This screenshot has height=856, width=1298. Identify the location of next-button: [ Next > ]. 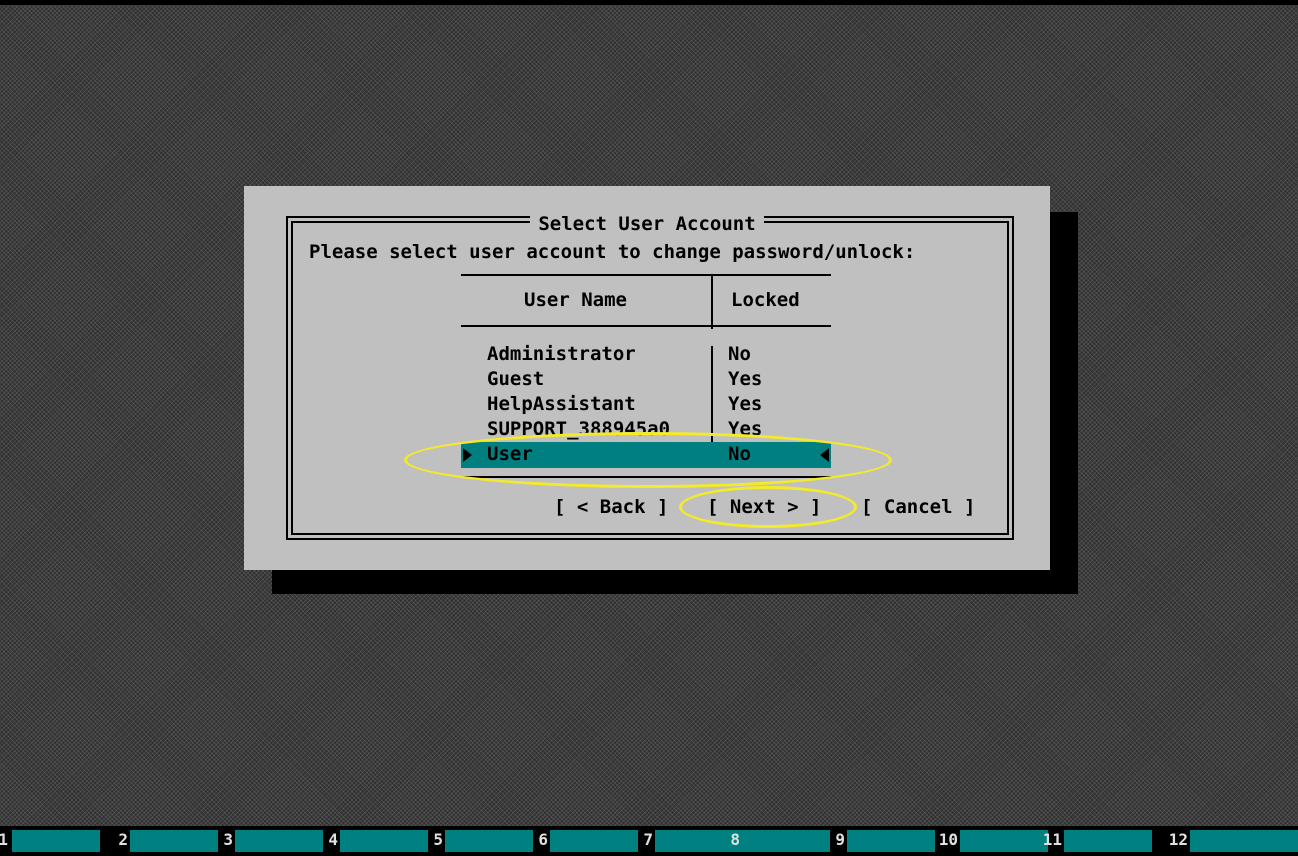
(764, 507).